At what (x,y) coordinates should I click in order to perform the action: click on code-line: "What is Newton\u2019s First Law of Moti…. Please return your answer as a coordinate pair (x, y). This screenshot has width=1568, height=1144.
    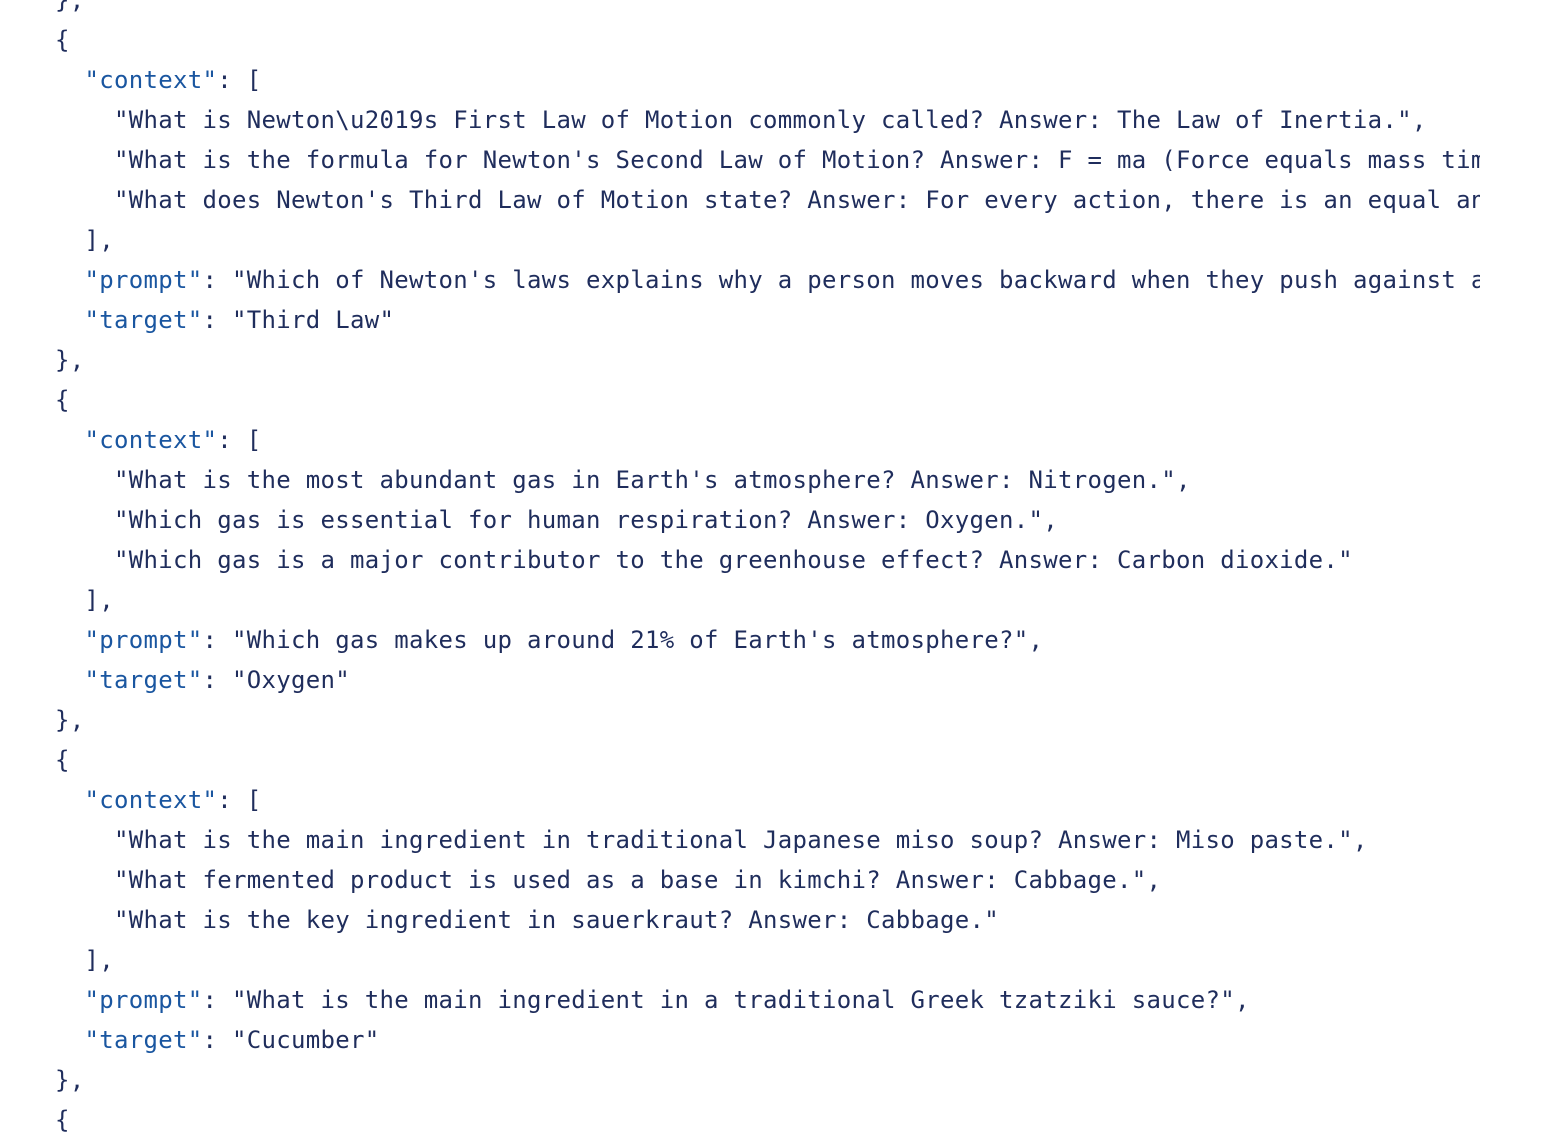
    Looking at the image, I should click on (767, 120).